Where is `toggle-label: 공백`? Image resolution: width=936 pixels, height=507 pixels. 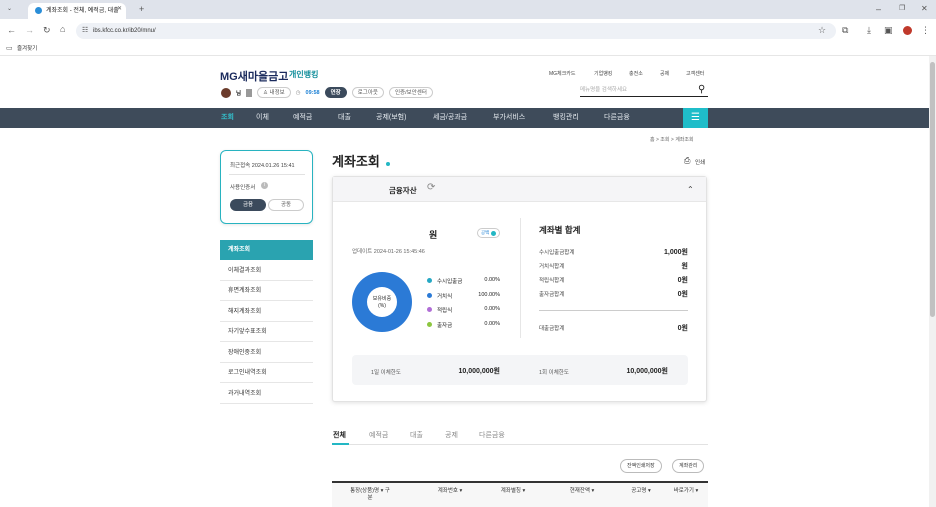
toggle-label: 공백 is located at coordinates (485, 232).